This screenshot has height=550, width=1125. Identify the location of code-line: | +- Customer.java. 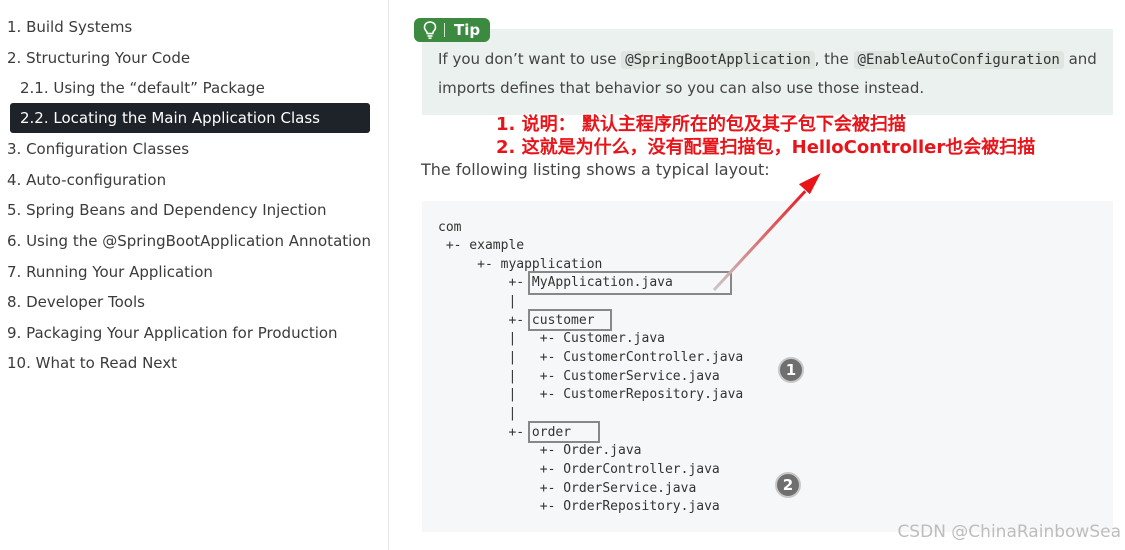
(551, 338).